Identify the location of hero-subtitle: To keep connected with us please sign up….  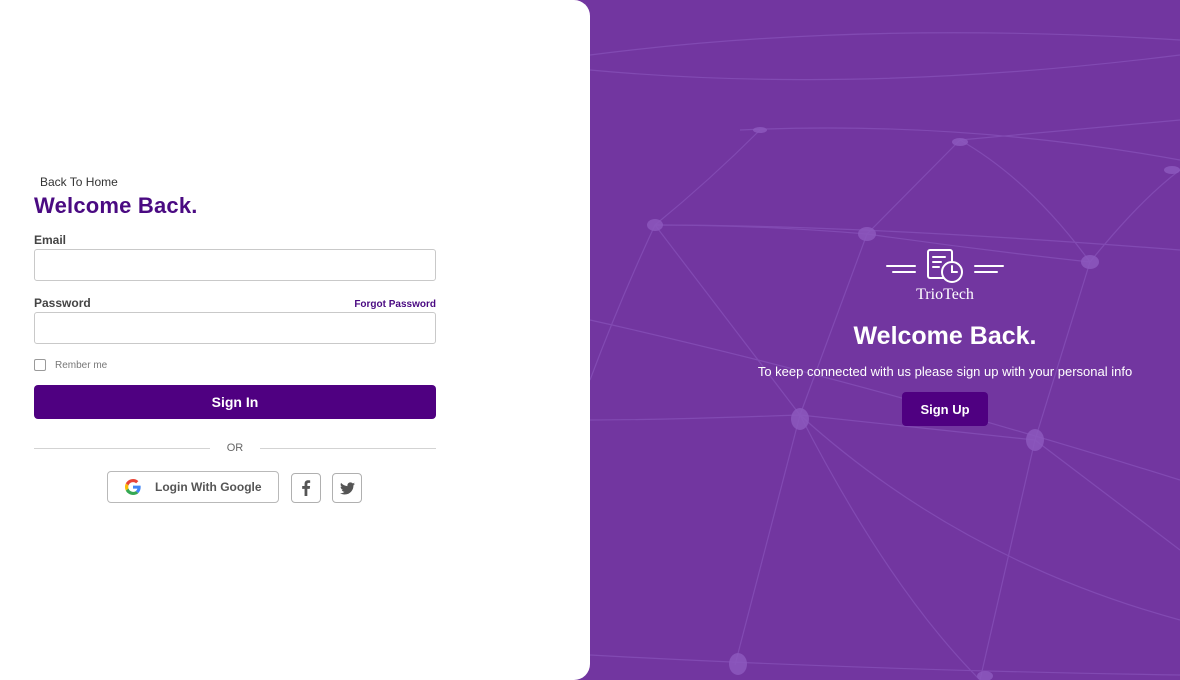
(945, 371).